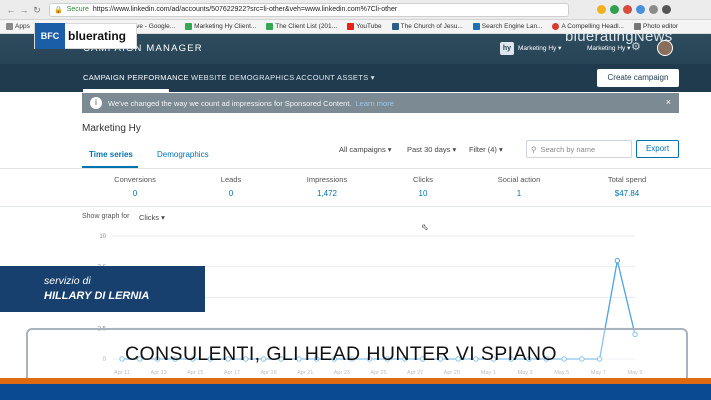 The image size is (711, 400). Describe the element at coordinates (9, 26) in the screenshot. I see `apps-icon` at that location.